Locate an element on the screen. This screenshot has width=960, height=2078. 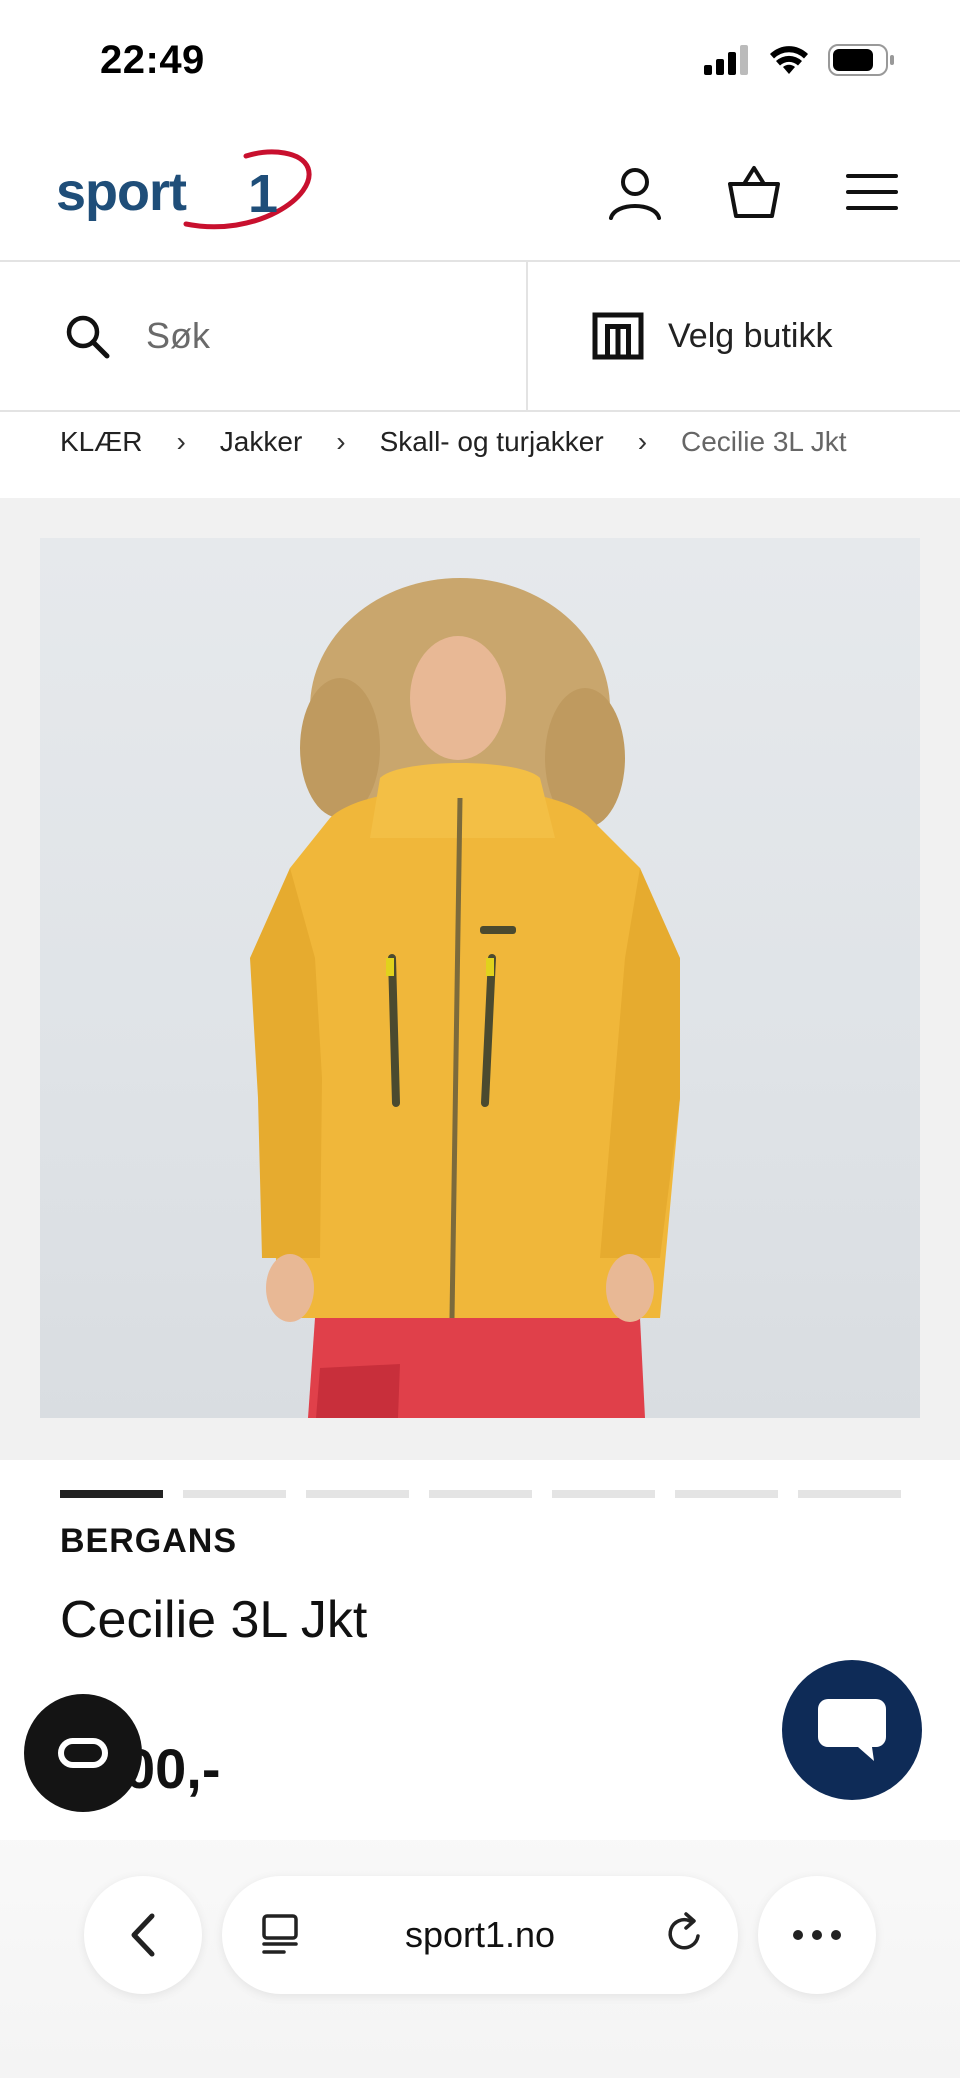
chat-bubble-icon is located at coordinates (852, 1730).